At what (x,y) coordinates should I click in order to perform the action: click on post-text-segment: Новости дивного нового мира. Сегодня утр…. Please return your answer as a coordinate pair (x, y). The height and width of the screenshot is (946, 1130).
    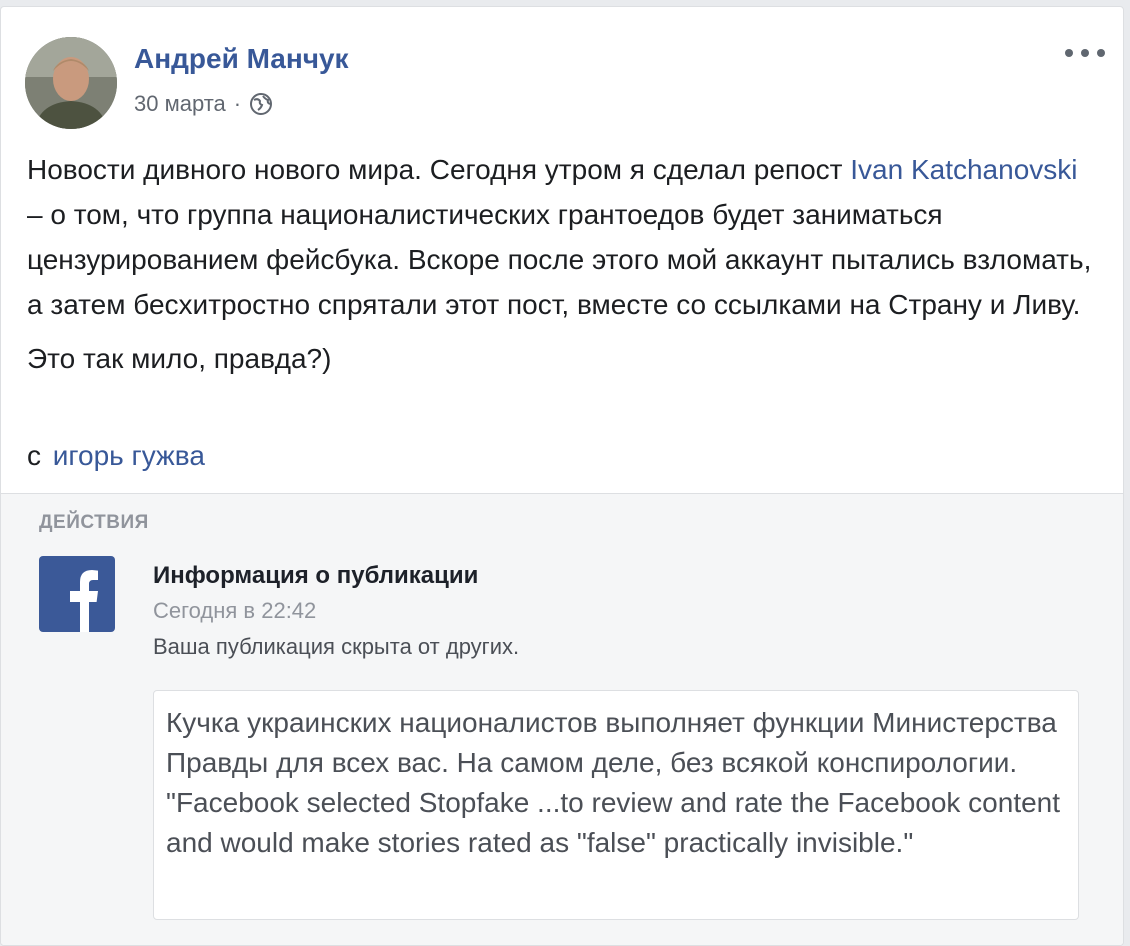
    Looking at the image, I should click on (439, 169).